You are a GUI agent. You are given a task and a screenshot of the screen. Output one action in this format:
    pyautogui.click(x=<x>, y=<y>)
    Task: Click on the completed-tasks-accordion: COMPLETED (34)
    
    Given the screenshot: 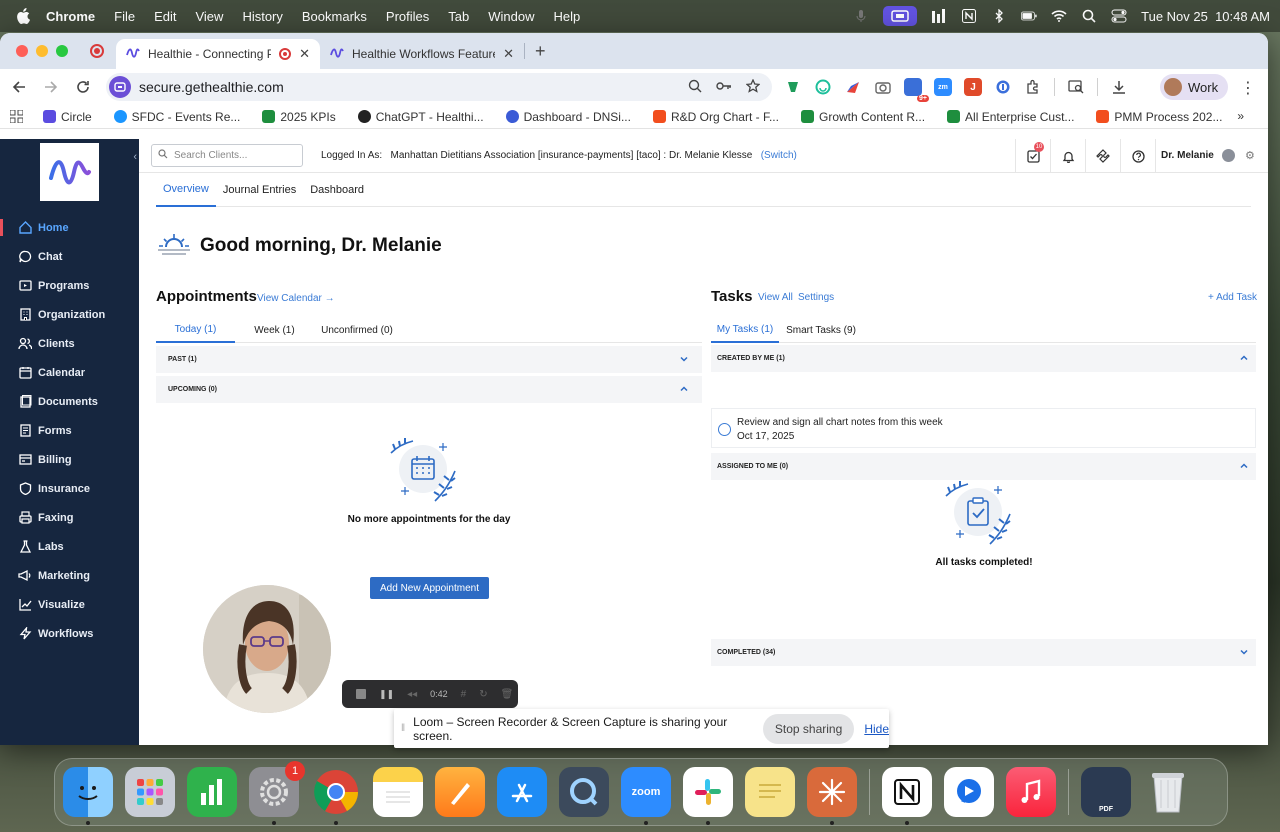 What is the action you would take?
    pyautogui.click(x=983, y=652)
    